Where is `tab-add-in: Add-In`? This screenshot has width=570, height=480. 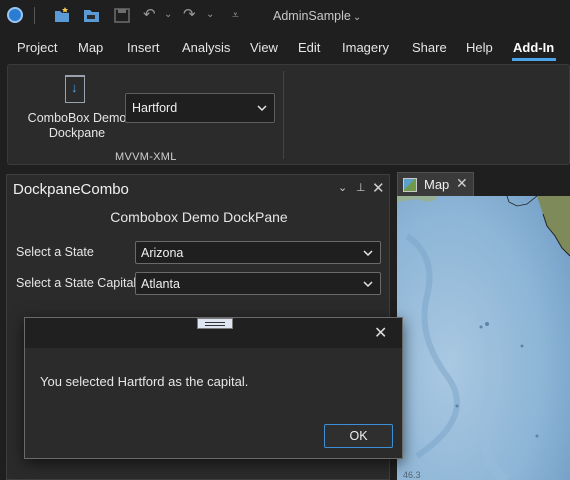 tab-add-in: Add-In is located at coordinates (533, 47).